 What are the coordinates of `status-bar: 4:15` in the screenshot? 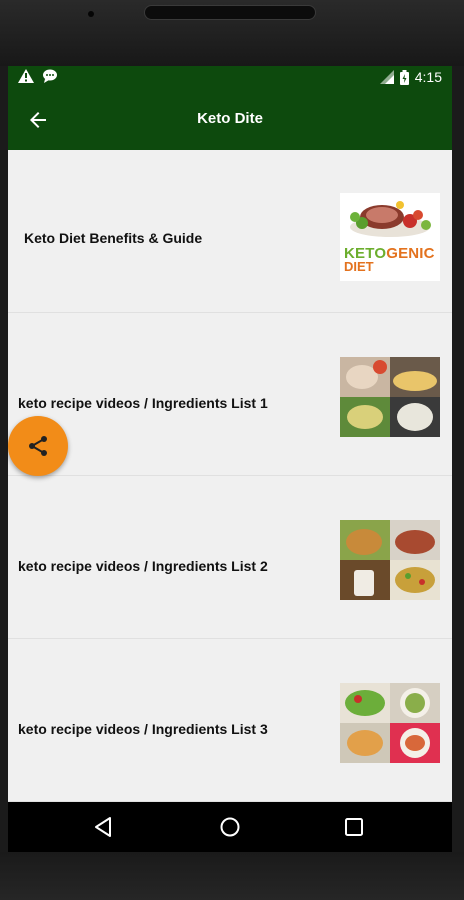 It's located at (230, 78).